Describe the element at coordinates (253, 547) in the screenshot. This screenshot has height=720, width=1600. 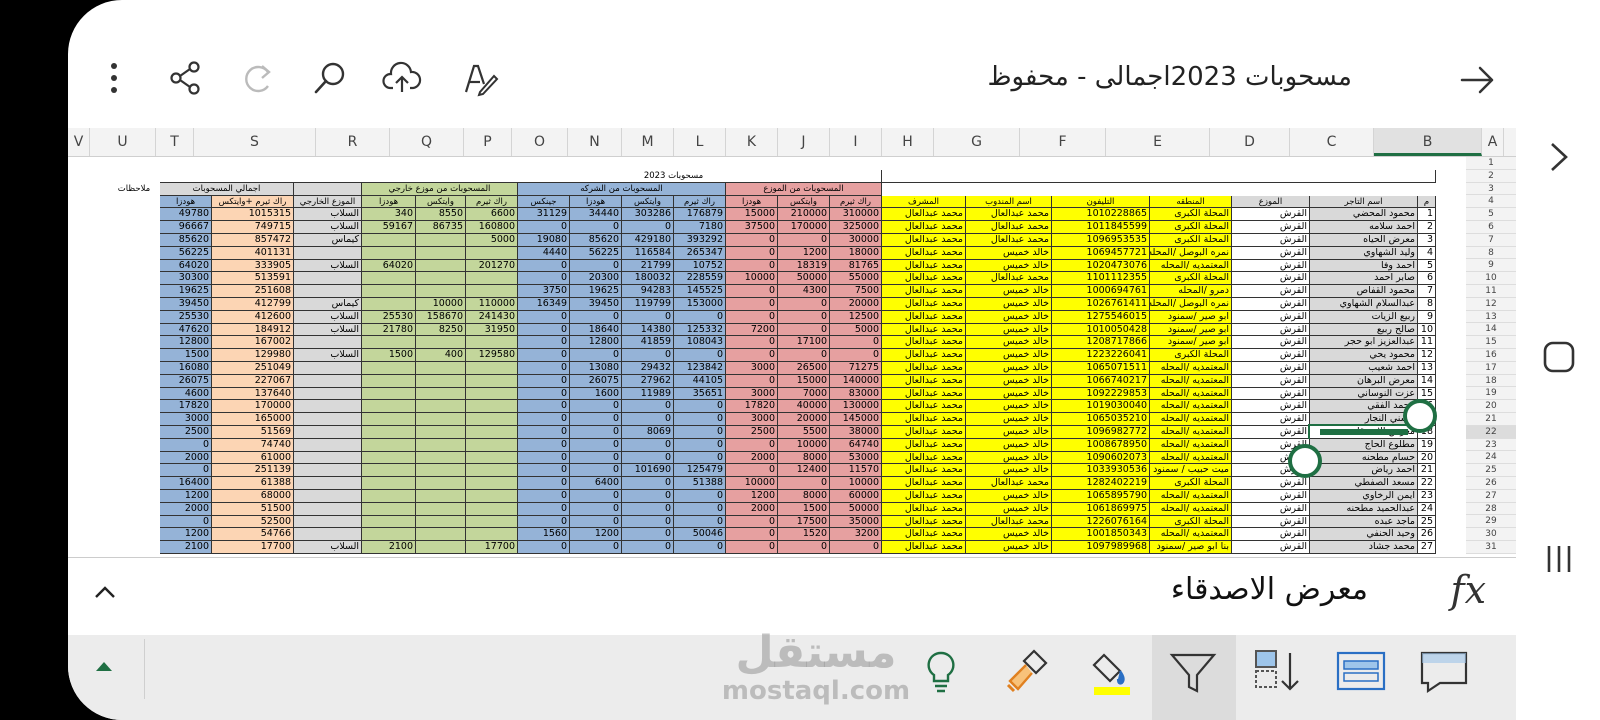
I see `data-cell: 17700` at that location.